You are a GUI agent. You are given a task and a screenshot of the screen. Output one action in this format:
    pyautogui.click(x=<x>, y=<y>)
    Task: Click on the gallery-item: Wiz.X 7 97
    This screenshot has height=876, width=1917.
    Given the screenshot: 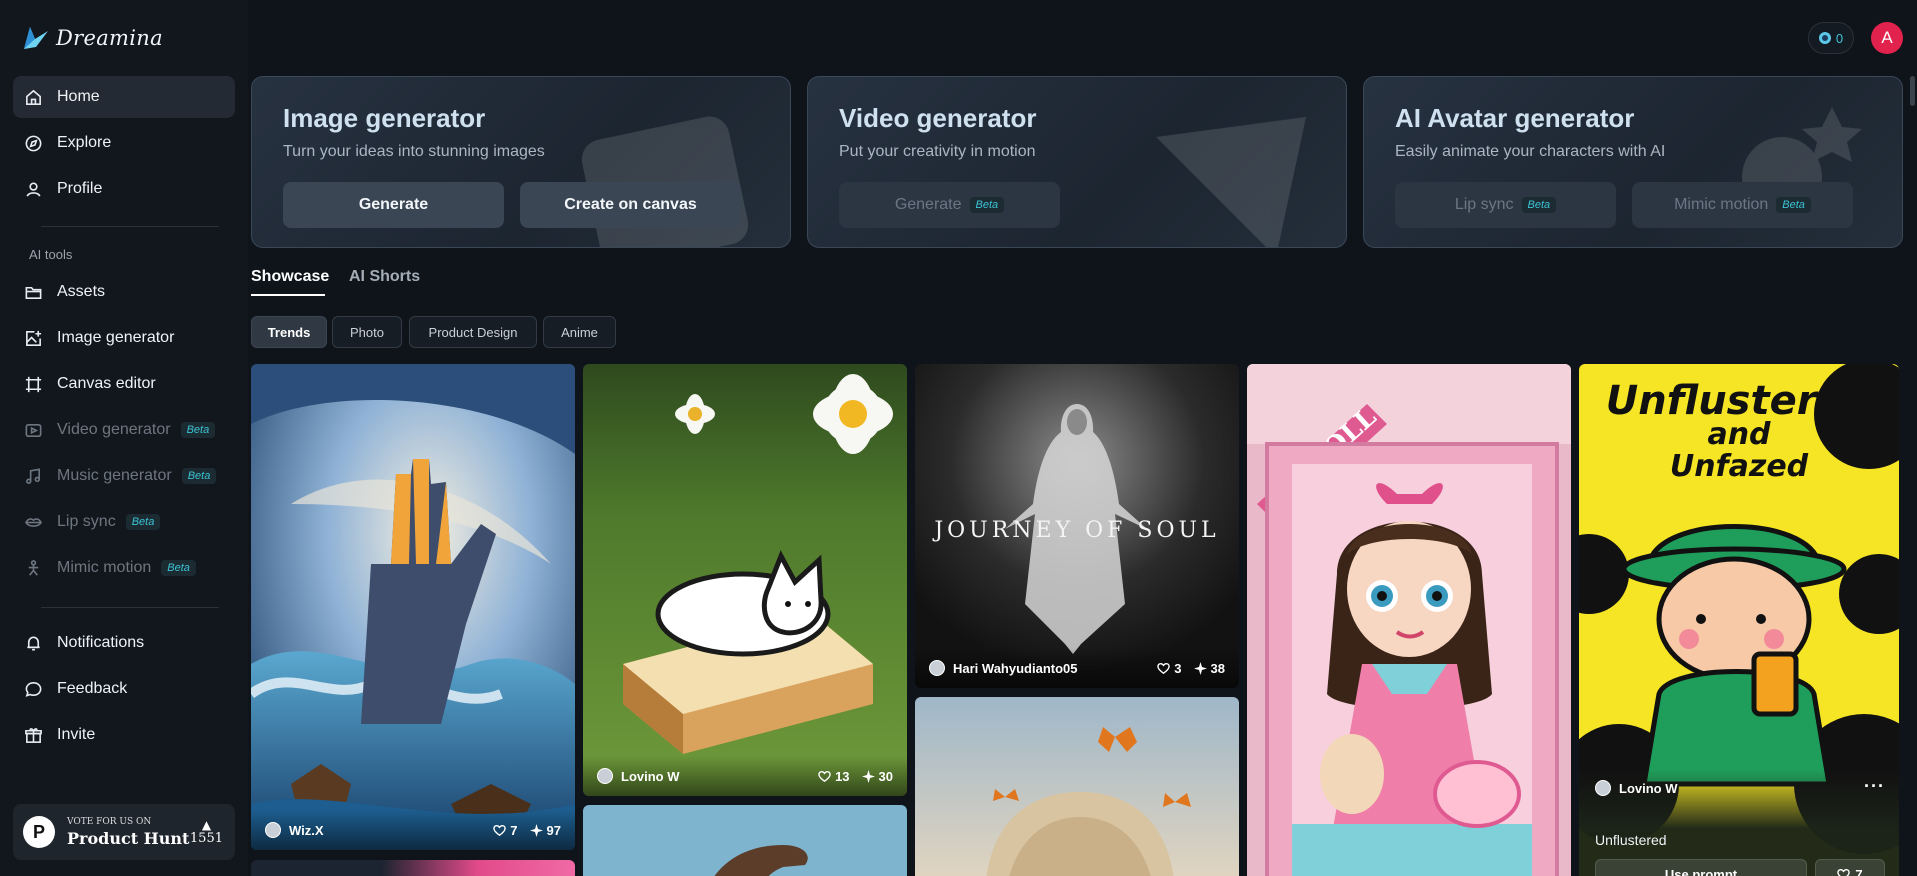 What is the action you would take?
    pyautogui.click(x=413, y=607)
    